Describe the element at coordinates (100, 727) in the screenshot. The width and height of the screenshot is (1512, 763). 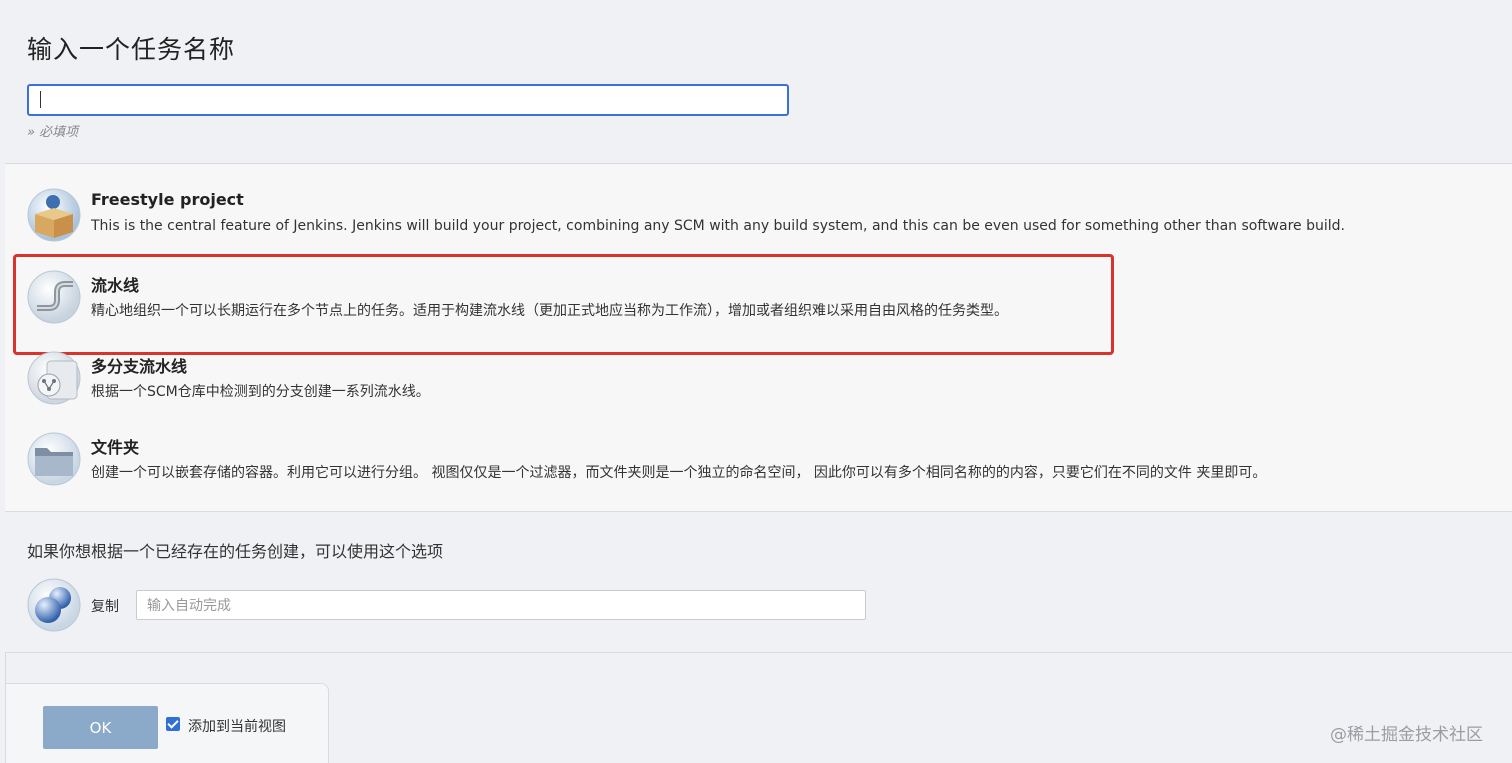
I see `ok-button: OK` at that location.